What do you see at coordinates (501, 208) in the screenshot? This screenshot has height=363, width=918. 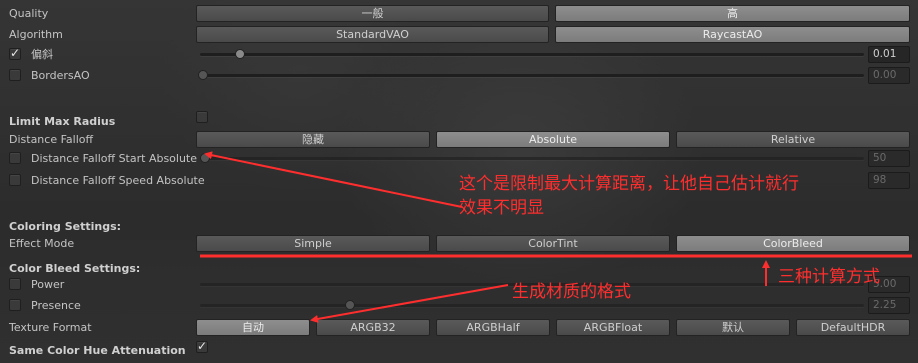 I see `radius-note-line2: 效果不明显` at bounding box center [501, 208].